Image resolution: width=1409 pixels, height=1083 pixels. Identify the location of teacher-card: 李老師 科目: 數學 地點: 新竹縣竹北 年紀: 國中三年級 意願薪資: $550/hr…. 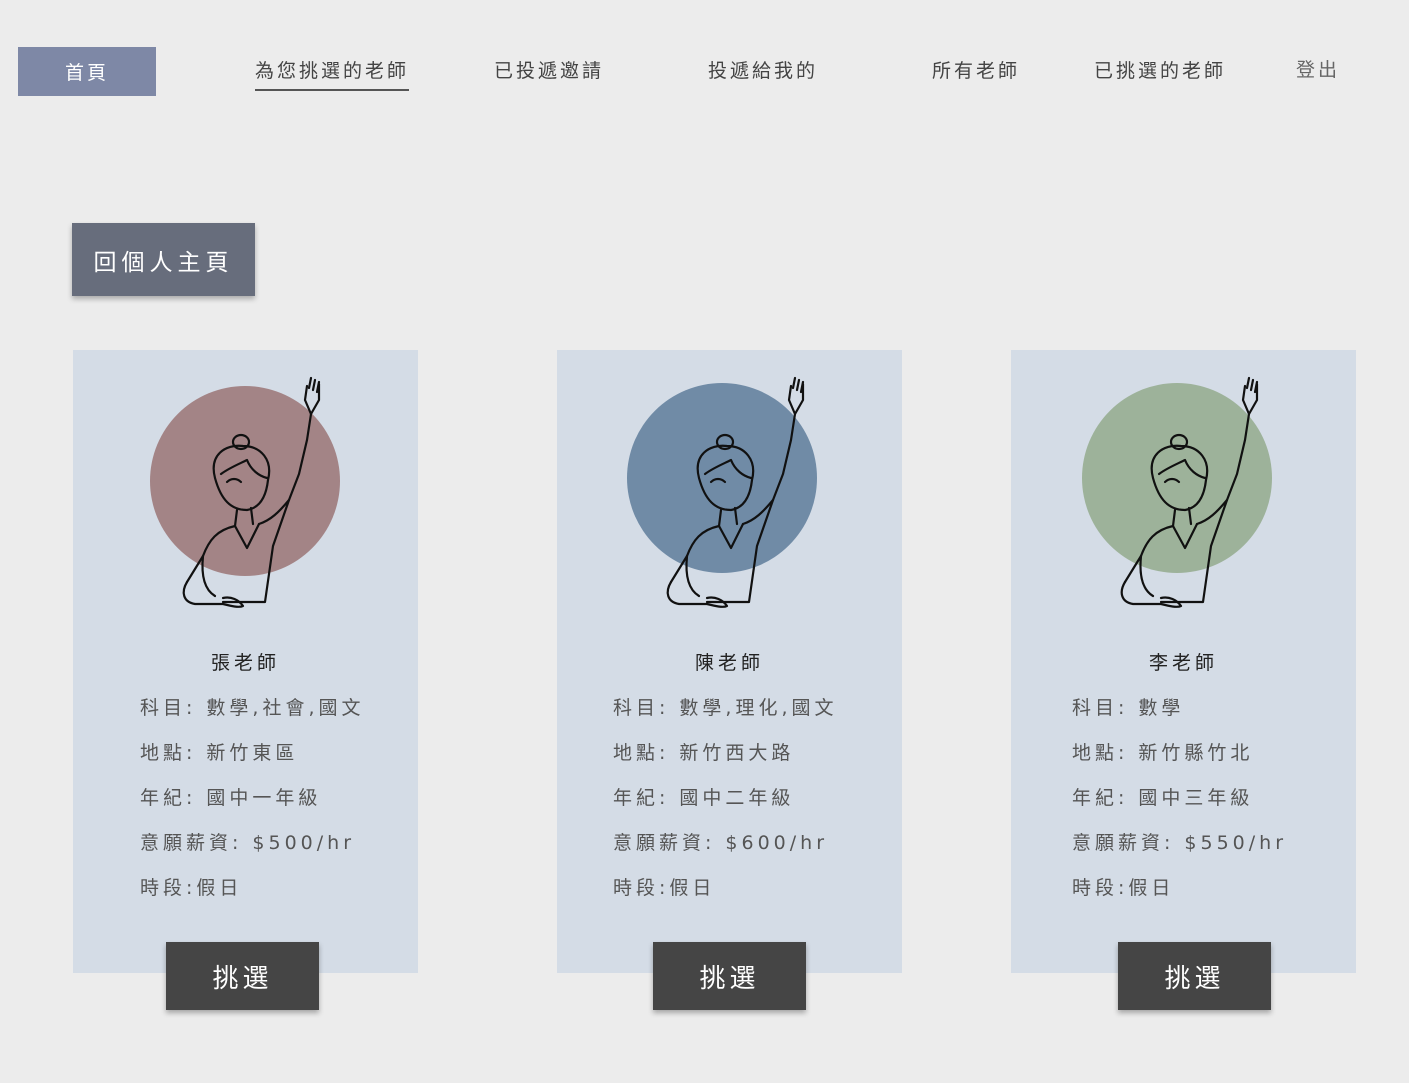
(1183, 661).